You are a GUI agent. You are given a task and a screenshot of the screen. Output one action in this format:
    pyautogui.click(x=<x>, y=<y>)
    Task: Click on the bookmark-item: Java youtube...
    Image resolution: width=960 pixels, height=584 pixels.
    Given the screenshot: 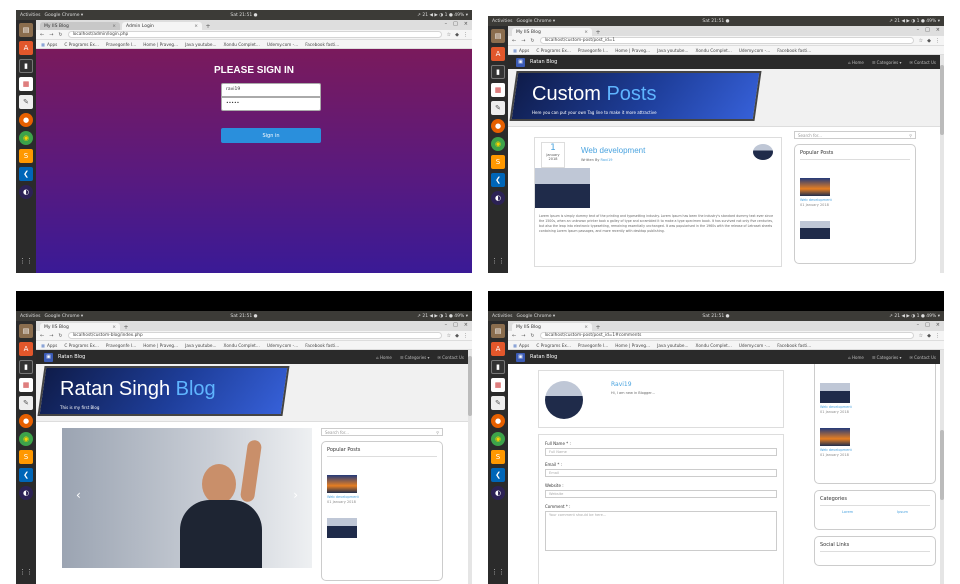 What is the action you would take?
    pyautogui.click(x=672, y=345)
    